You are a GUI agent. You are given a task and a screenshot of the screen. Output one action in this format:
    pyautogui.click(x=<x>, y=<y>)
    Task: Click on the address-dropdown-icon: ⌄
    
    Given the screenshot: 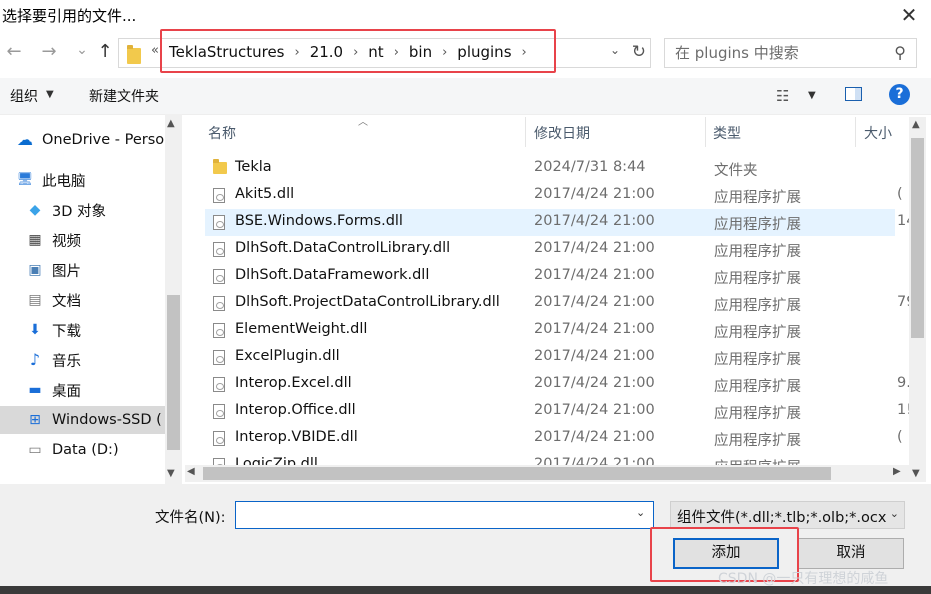 What is the action you would take?
    pyautogui.click(x=615, y=50)
    